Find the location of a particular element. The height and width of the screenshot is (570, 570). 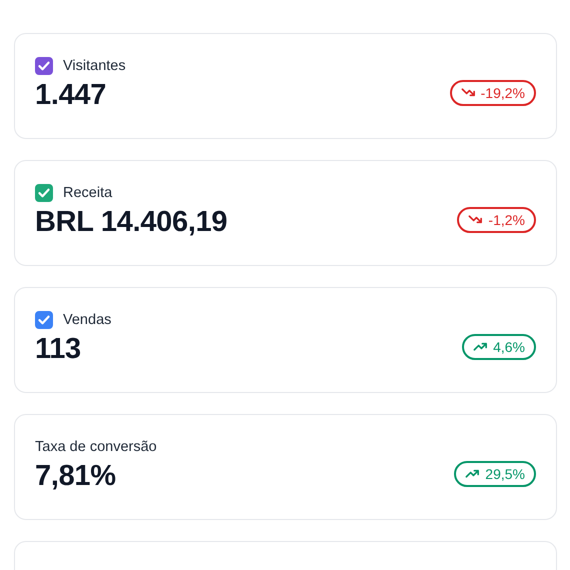

metric-label: Visitantes is located at coordinates (94, 66).